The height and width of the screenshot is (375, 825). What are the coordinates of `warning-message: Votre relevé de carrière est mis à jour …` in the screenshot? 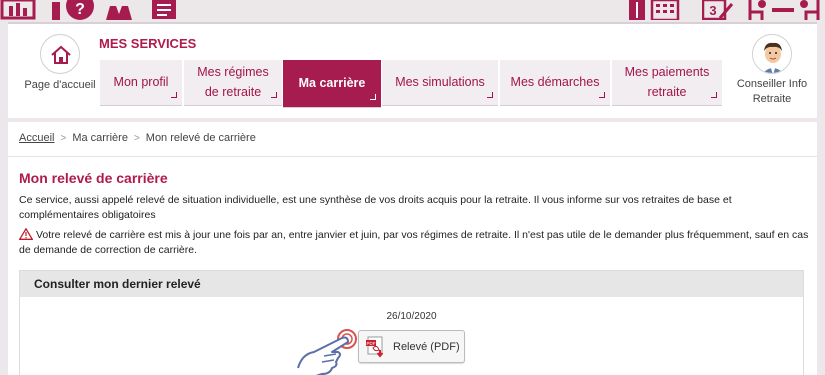 It's located at (414, 242).